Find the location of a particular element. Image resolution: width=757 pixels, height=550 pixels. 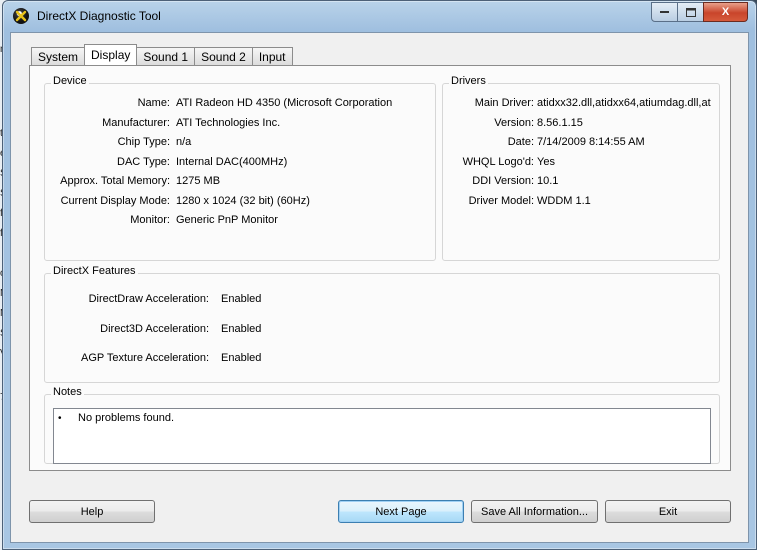

version-value: 8.56.1.15 is located at coordinates (560, 123).